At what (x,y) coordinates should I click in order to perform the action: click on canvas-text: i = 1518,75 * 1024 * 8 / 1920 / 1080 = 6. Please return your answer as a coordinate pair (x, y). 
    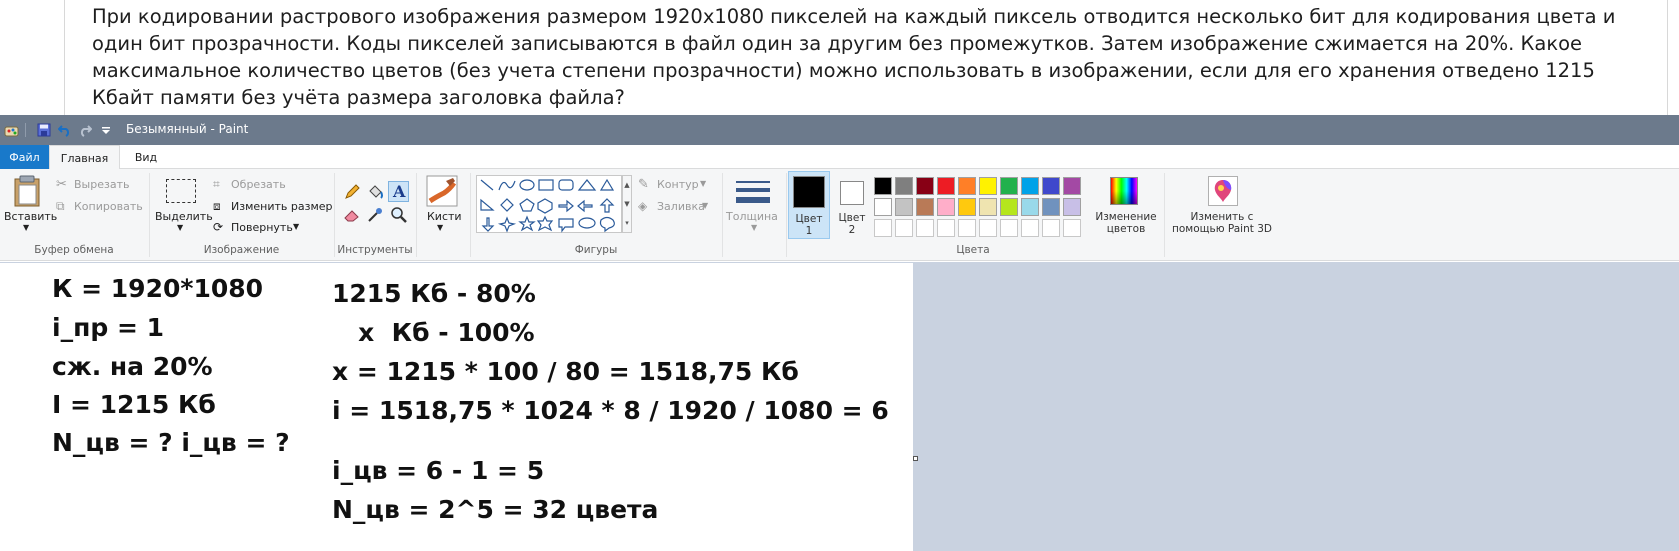
    Looking at the image, I should click on (610, 410).